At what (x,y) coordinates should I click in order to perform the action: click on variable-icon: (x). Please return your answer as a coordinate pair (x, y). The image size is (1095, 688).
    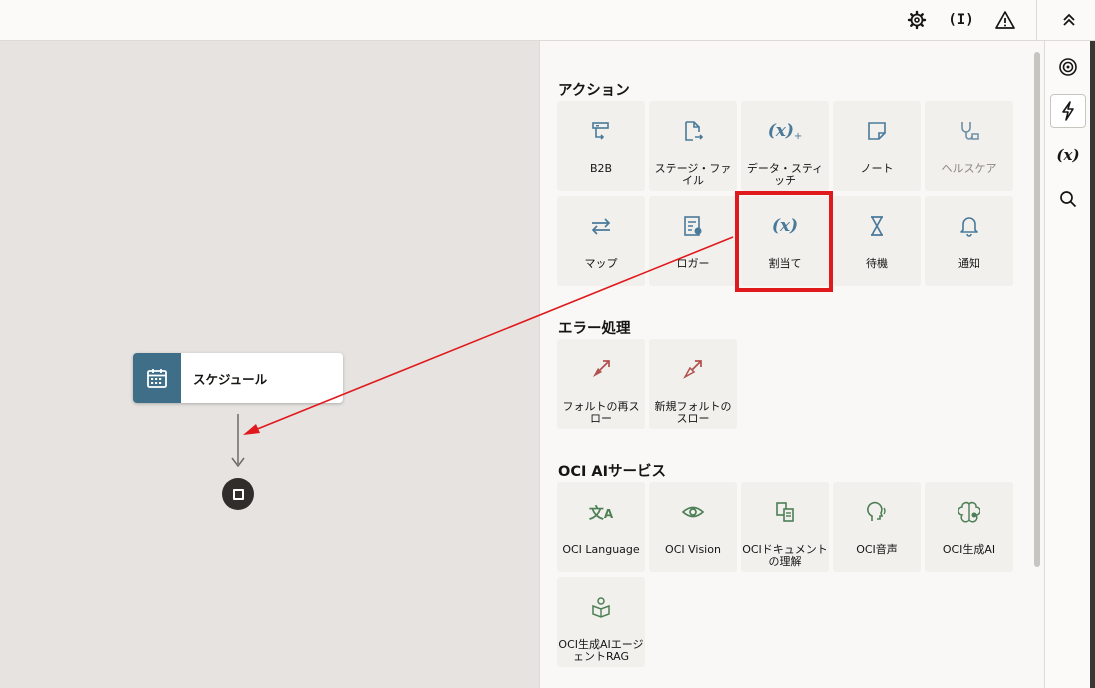
    Looking at the image, I should click on (1068, 155).